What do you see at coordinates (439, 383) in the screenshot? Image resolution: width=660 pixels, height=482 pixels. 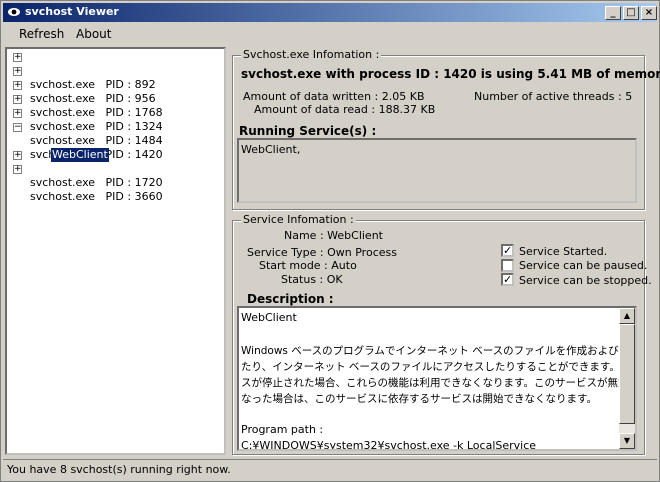 I see `description-line: スが停止された場合、これらの機能は利用できなくなります。このサービスが無効に` at bounding box center [439, 383].